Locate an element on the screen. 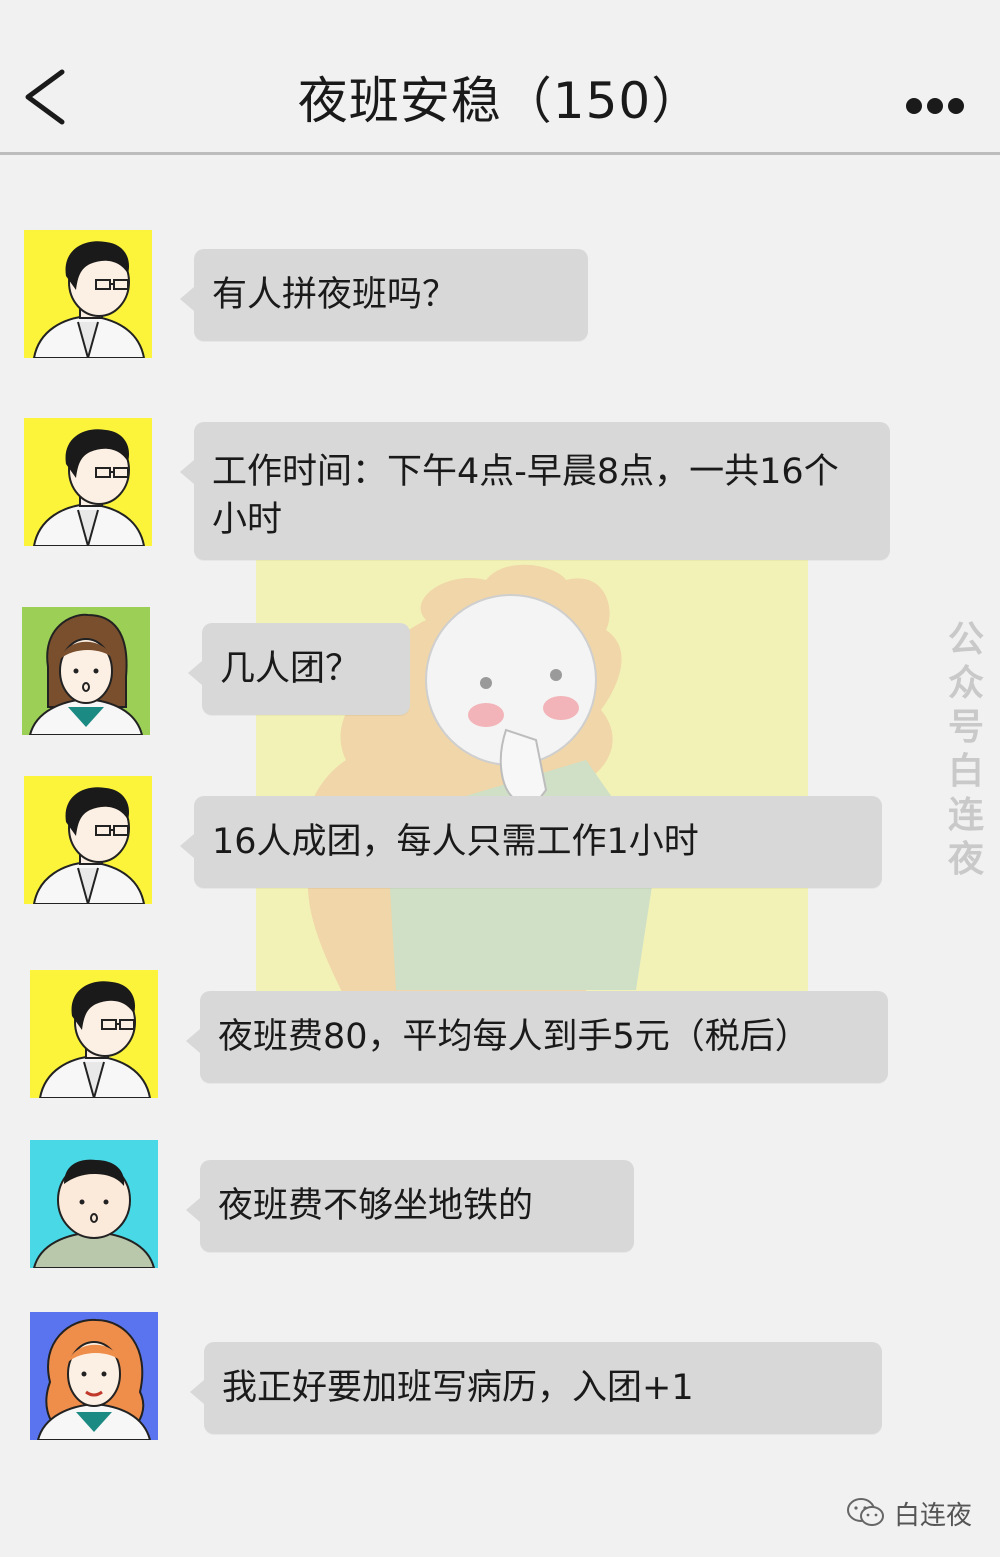 The image size is (1000, 1557). person-avatar-icon is located at coordinates (94, 1204).